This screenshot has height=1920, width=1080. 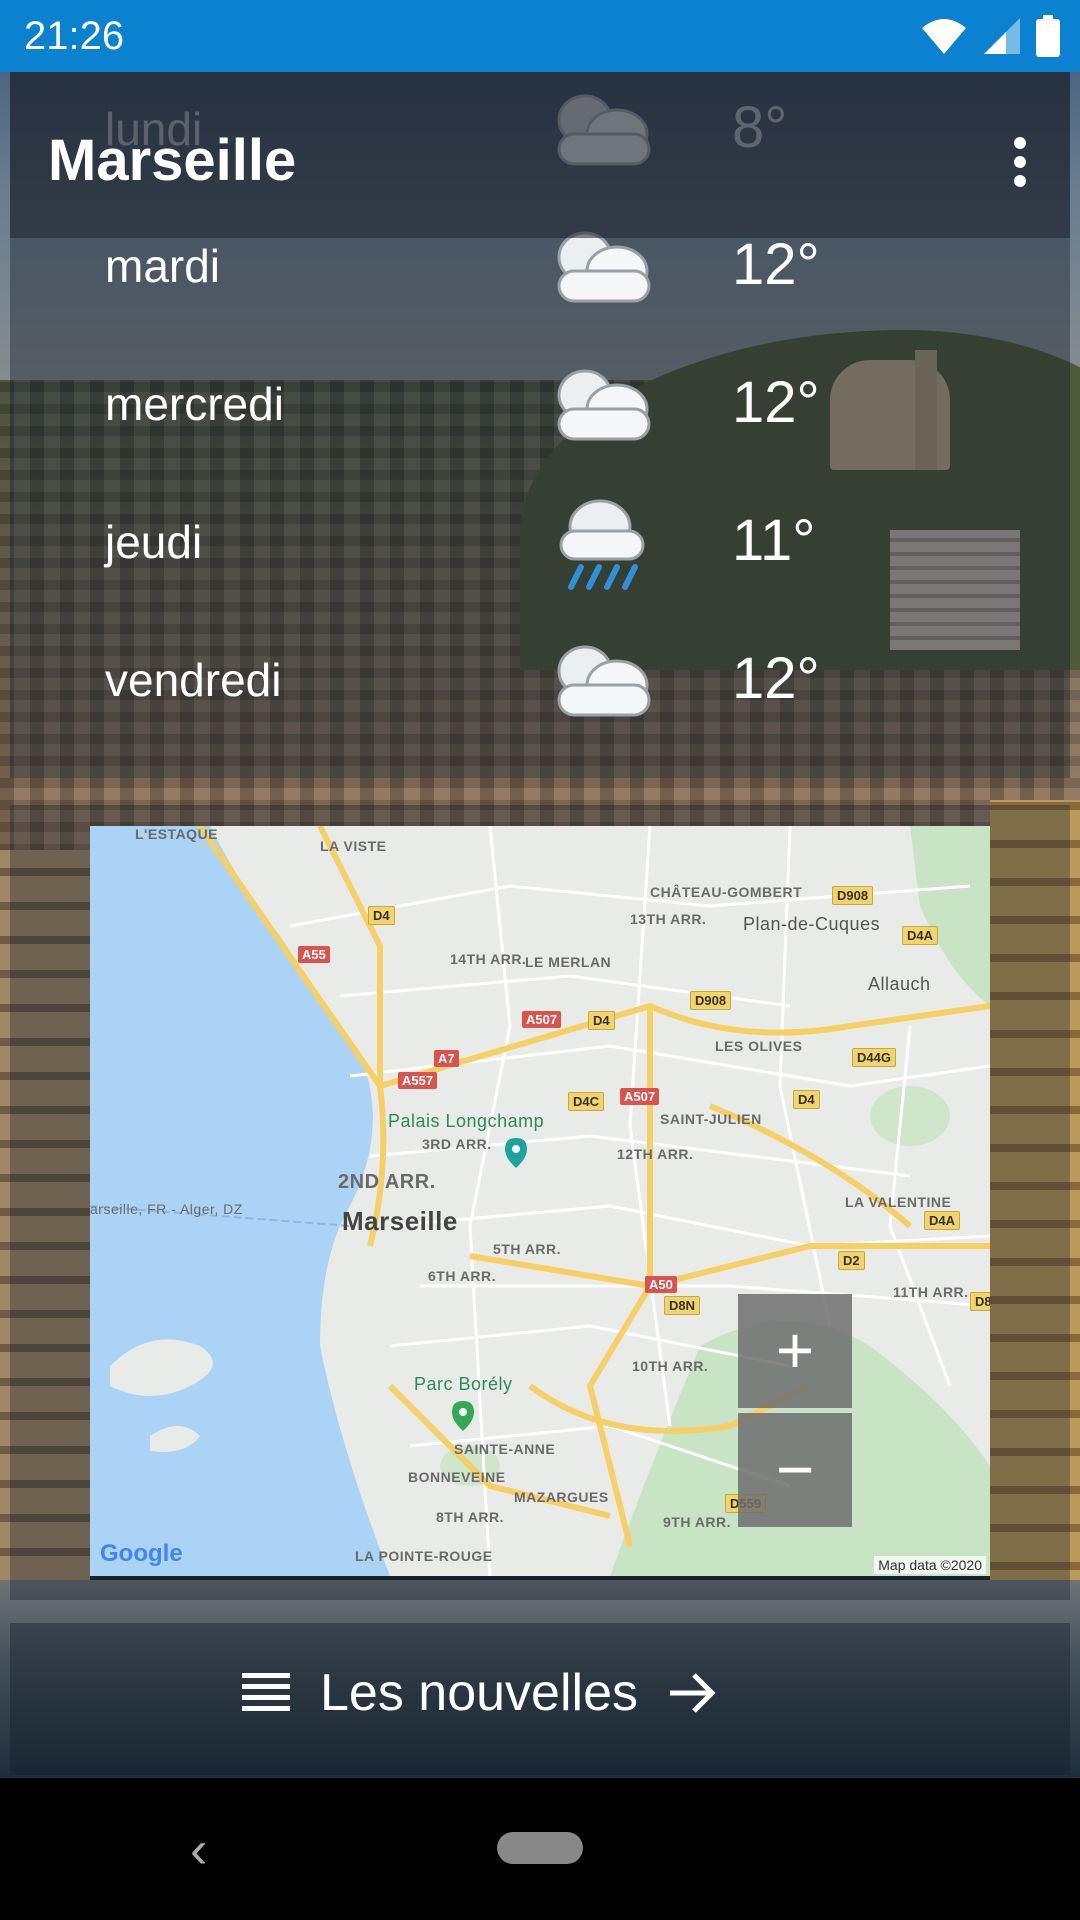 What do you see at coordinates (400, 1221) in the screenshot?
I see `map-label: Marseille` at bounding box center [400, 1221].